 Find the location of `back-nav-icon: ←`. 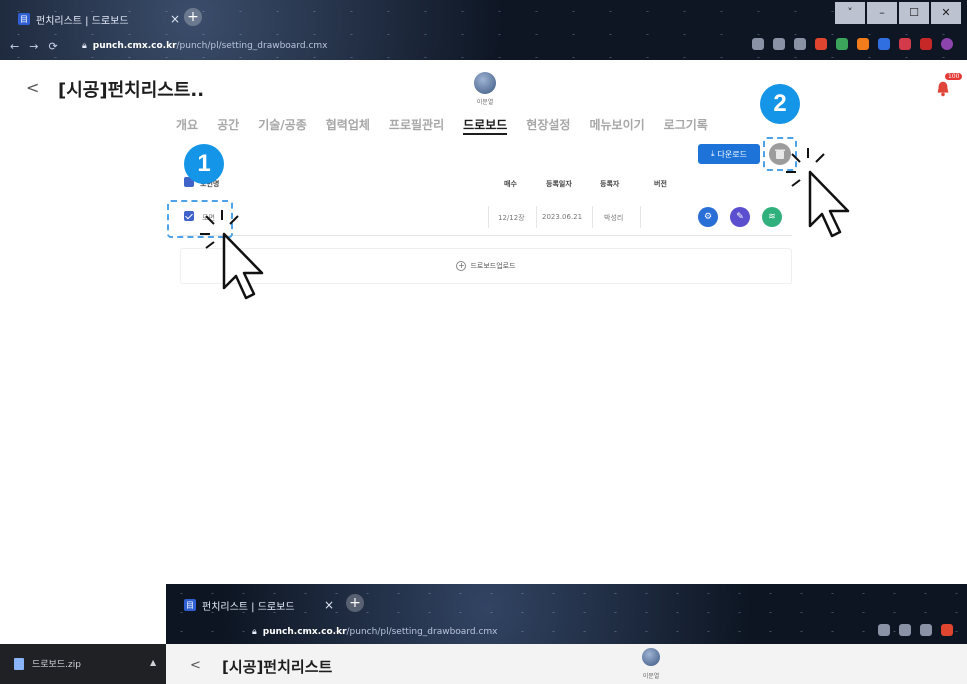

back-nav-icon: ← is located at coordinates (14, 46).